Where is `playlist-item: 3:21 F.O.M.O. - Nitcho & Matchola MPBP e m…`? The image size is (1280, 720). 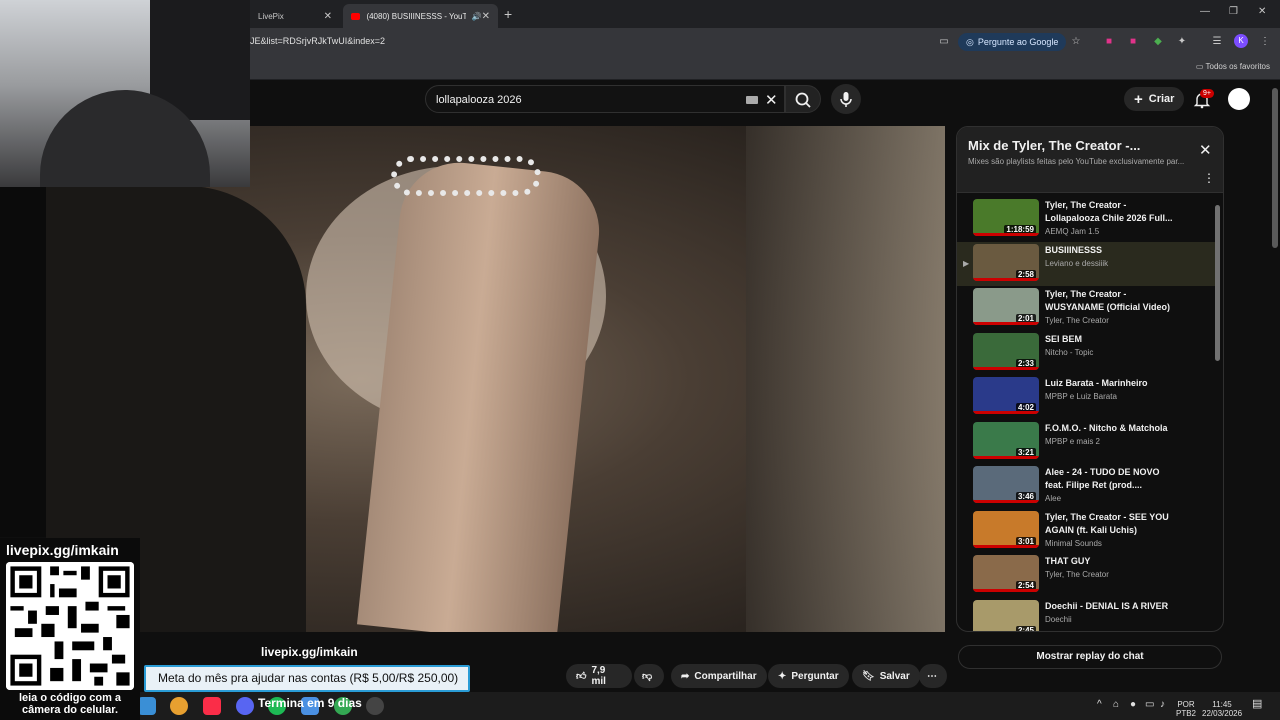 playlist-item: 3:21 F.O.M.O. - Nitcho & Matchola MPBP e m… is located at coordinates (1086, 442).